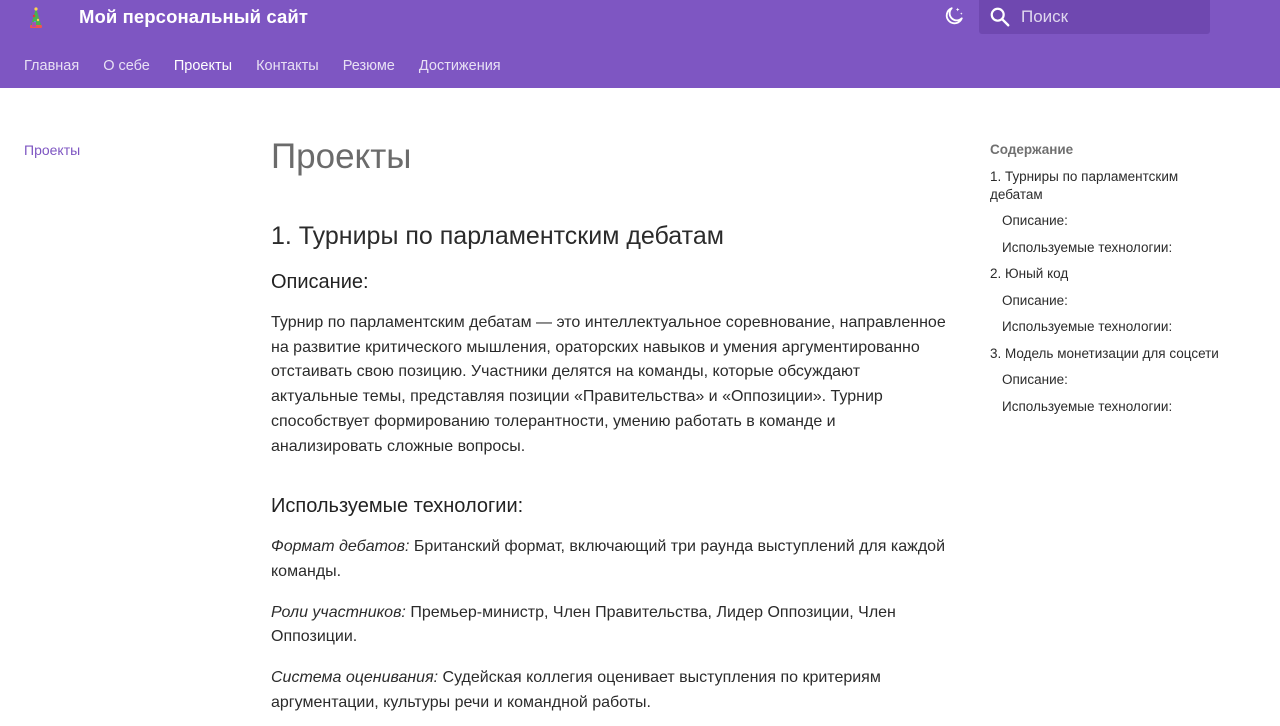 Image resolution: width=1280 pixels, height=726 pixels. I want to click on section-title: 1. Турниры по парламентским дебатам, so click(497, 236).